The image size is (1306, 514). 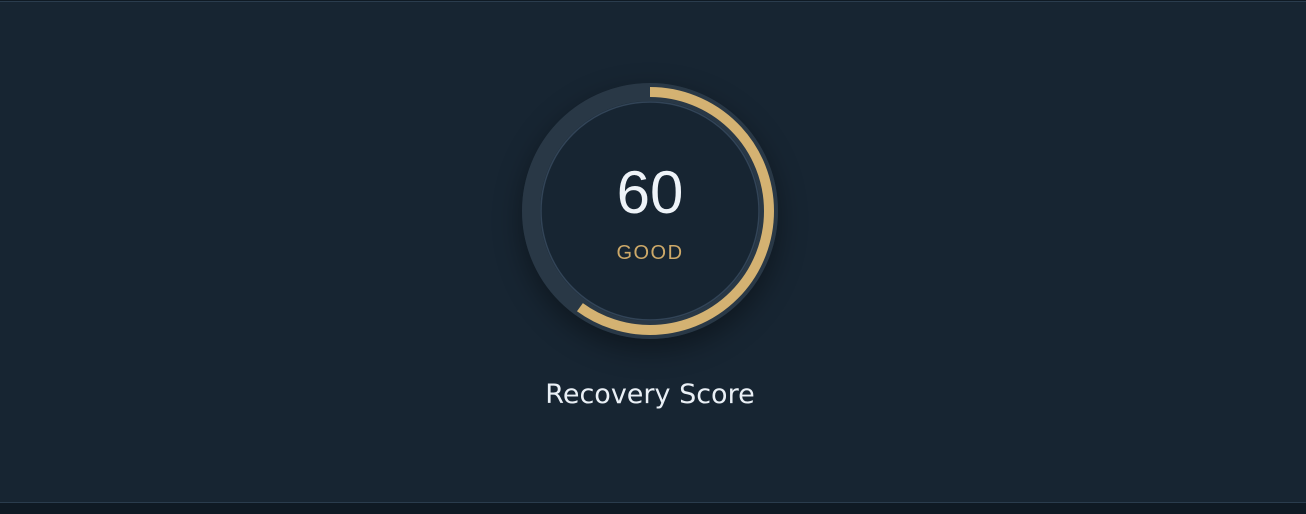 I want to click on score-label: Recovery Score, so click(x=650, y=394).